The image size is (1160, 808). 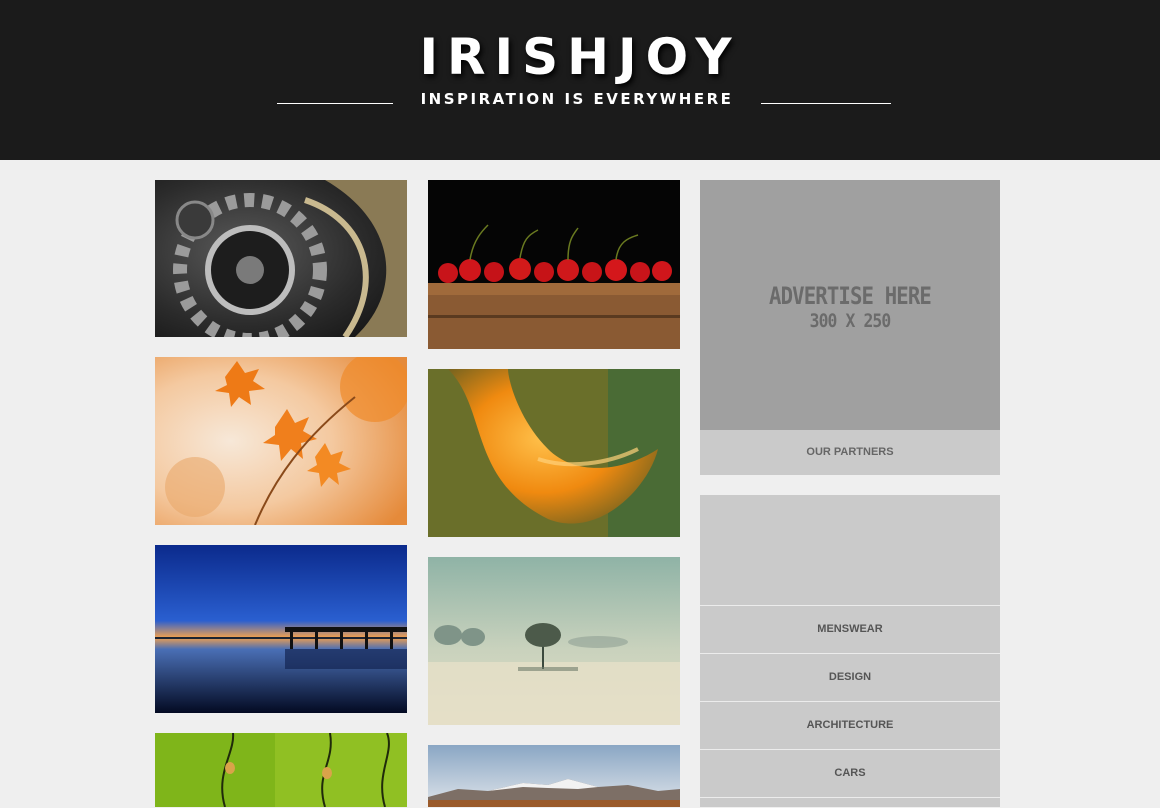 I want to click on category-item-menswear: MENSWEAR, so click(x=850, y=629).